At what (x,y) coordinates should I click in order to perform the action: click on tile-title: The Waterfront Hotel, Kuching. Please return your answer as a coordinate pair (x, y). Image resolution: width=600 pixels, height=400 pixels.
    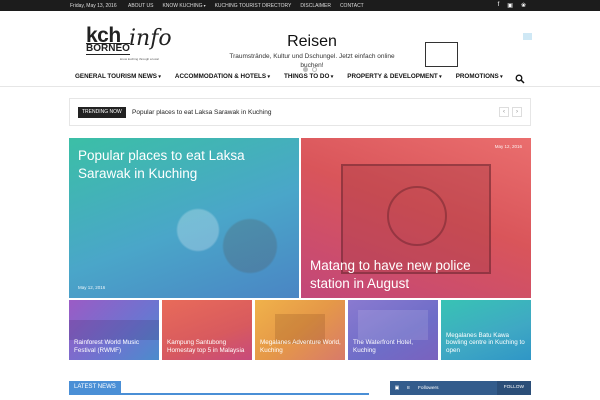
    Looking at the image, I should click on (394, 346).